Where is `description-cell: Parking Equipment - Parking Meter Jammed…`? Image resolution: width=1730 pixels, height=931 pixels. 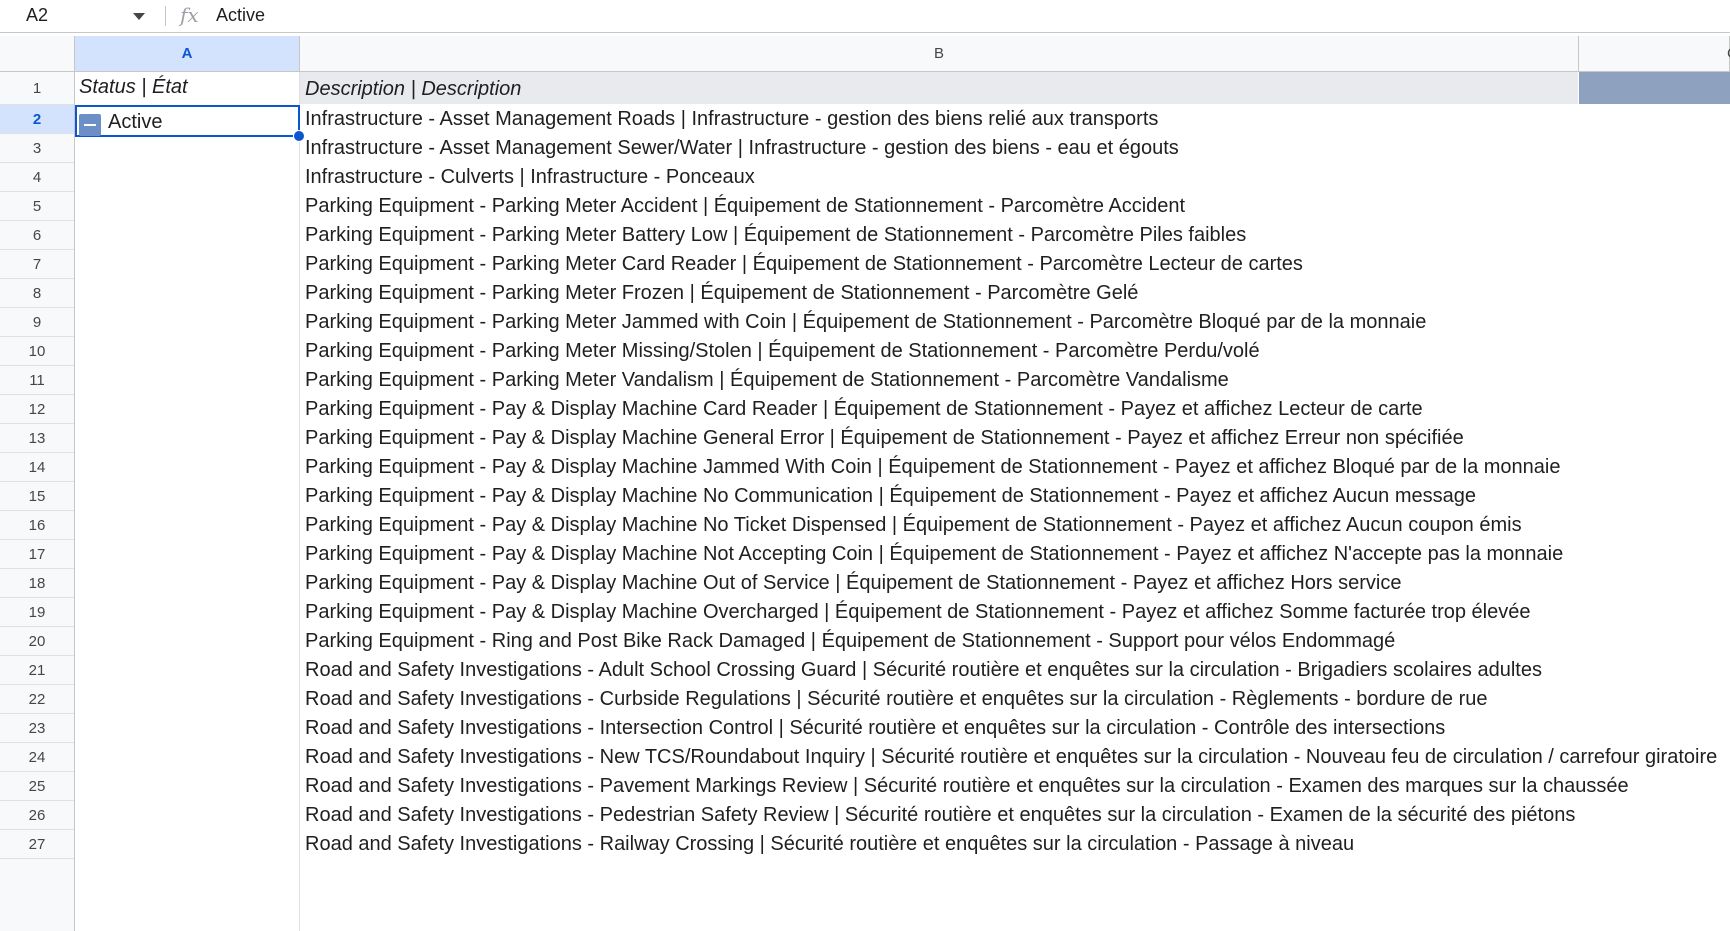
description-cell: Parking Equipment - Parking Meter Jammed… is located at coordinates (863, 322).